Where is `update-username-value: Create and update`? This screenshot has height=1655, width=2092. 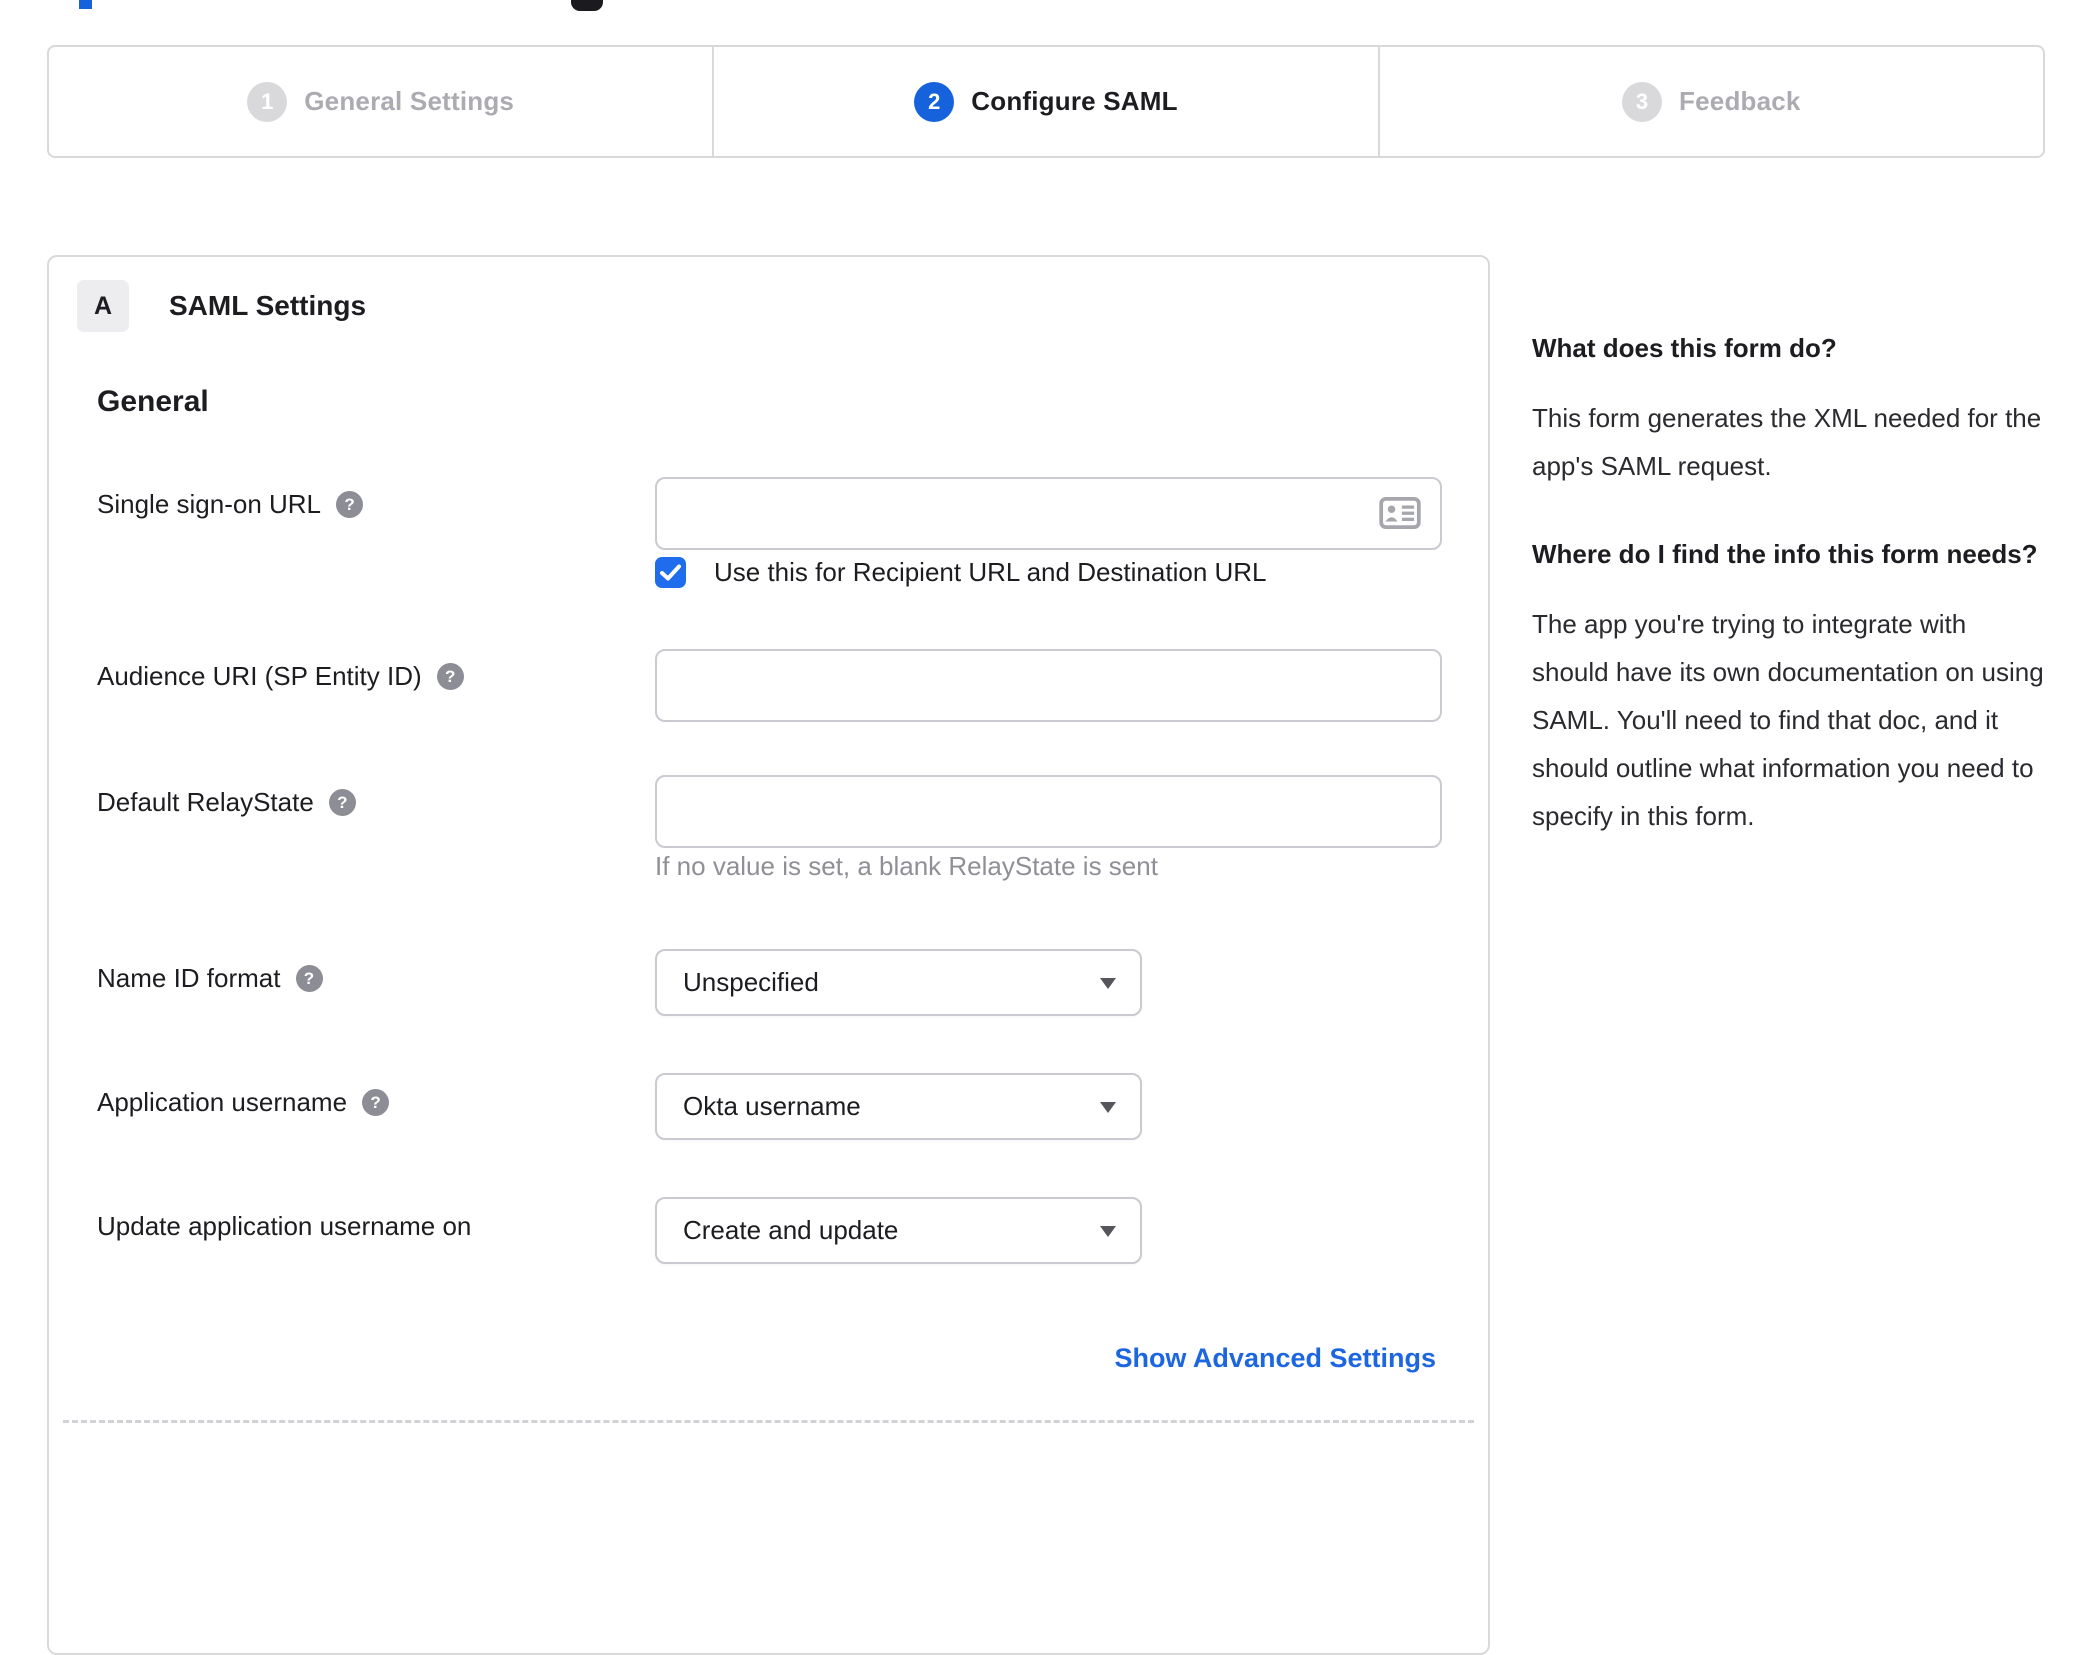 update-username-value: Create and update is located at coordinates (791, 1230).